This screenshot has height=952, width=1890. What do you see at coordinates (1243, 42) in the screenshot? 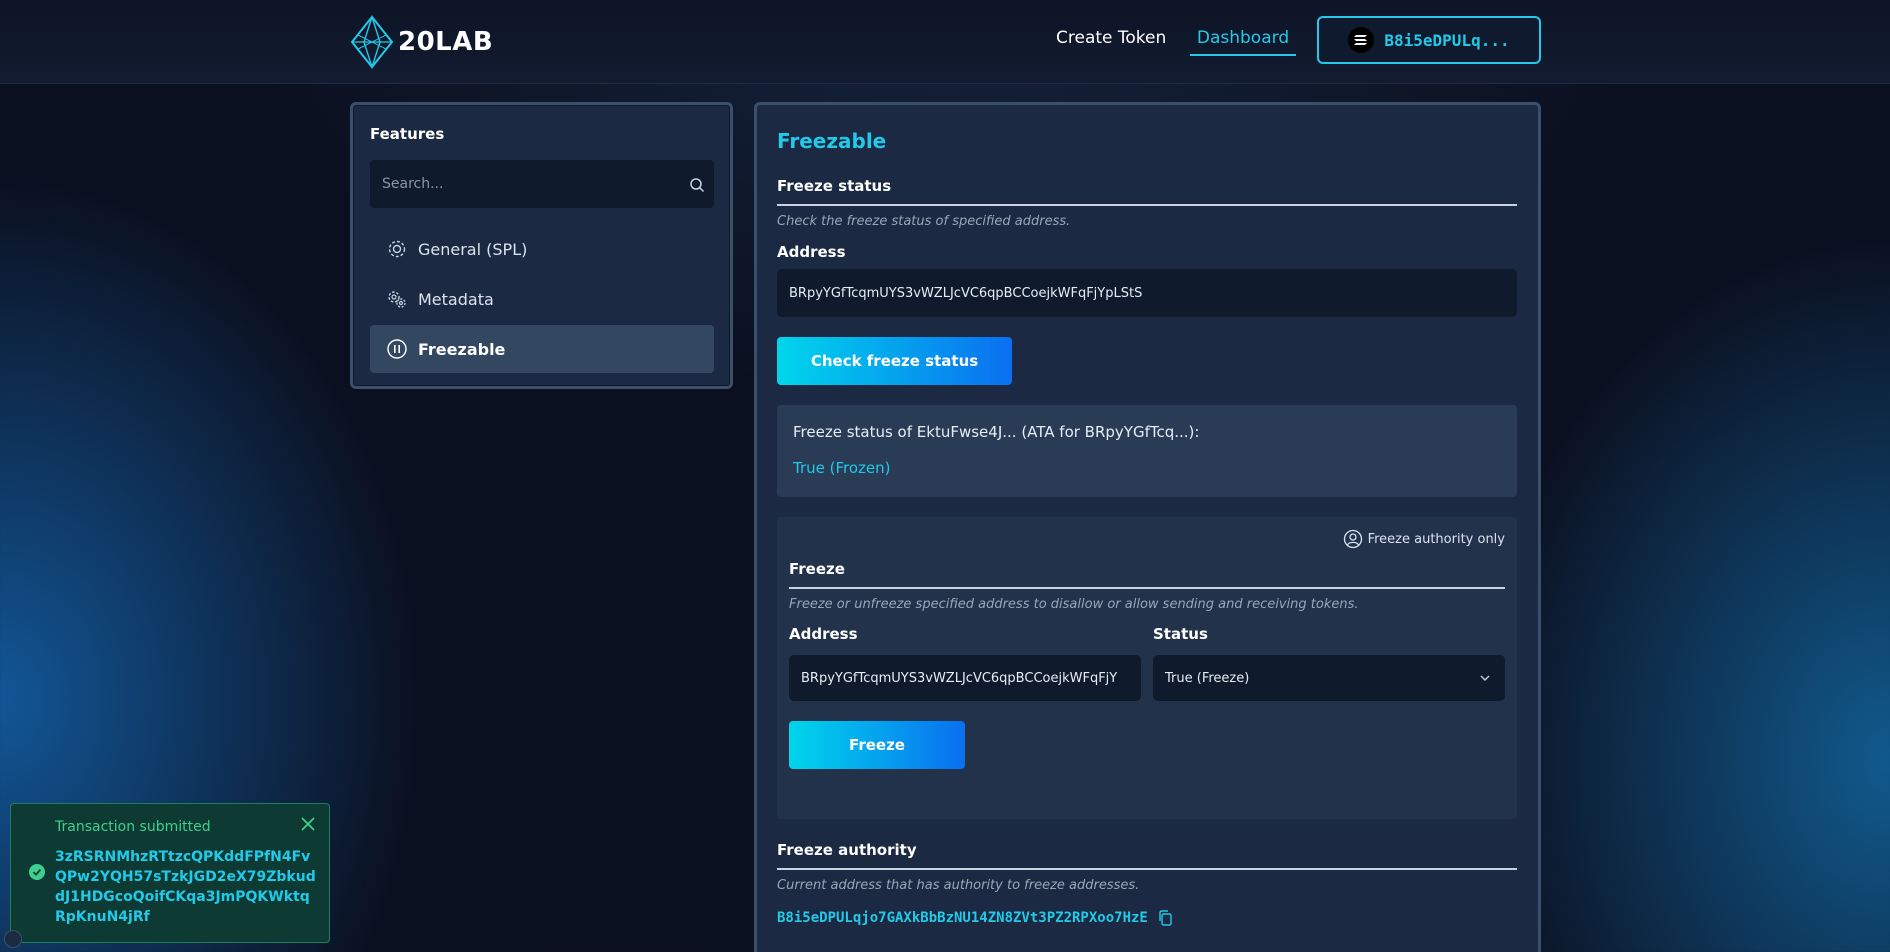
I see `nav-dashboard: Dashboard` at bounding box center [1243, 42].